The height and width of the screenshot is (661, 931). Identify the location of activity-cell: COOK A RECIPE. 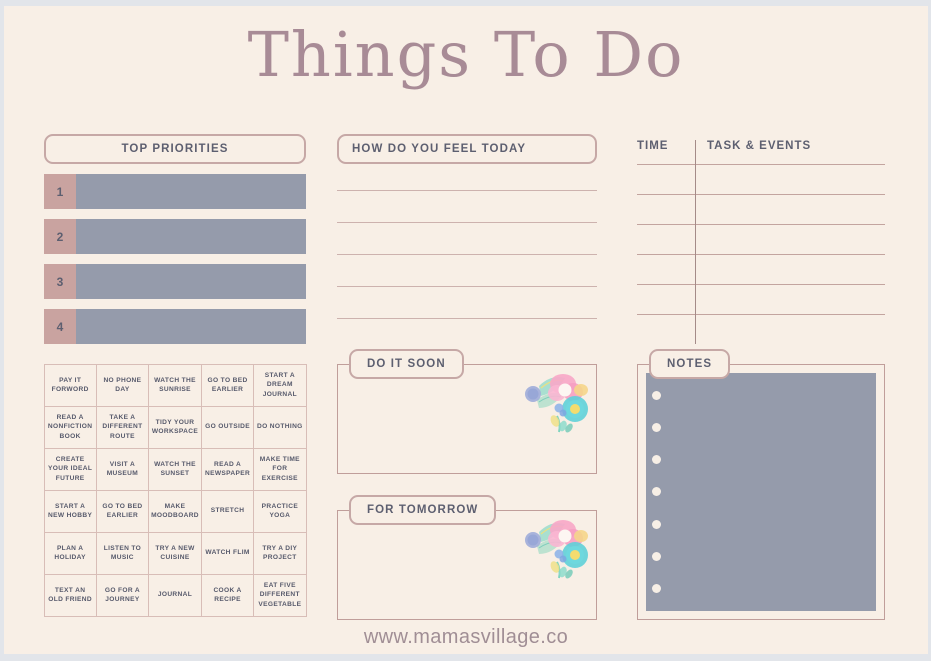
(227, 595).